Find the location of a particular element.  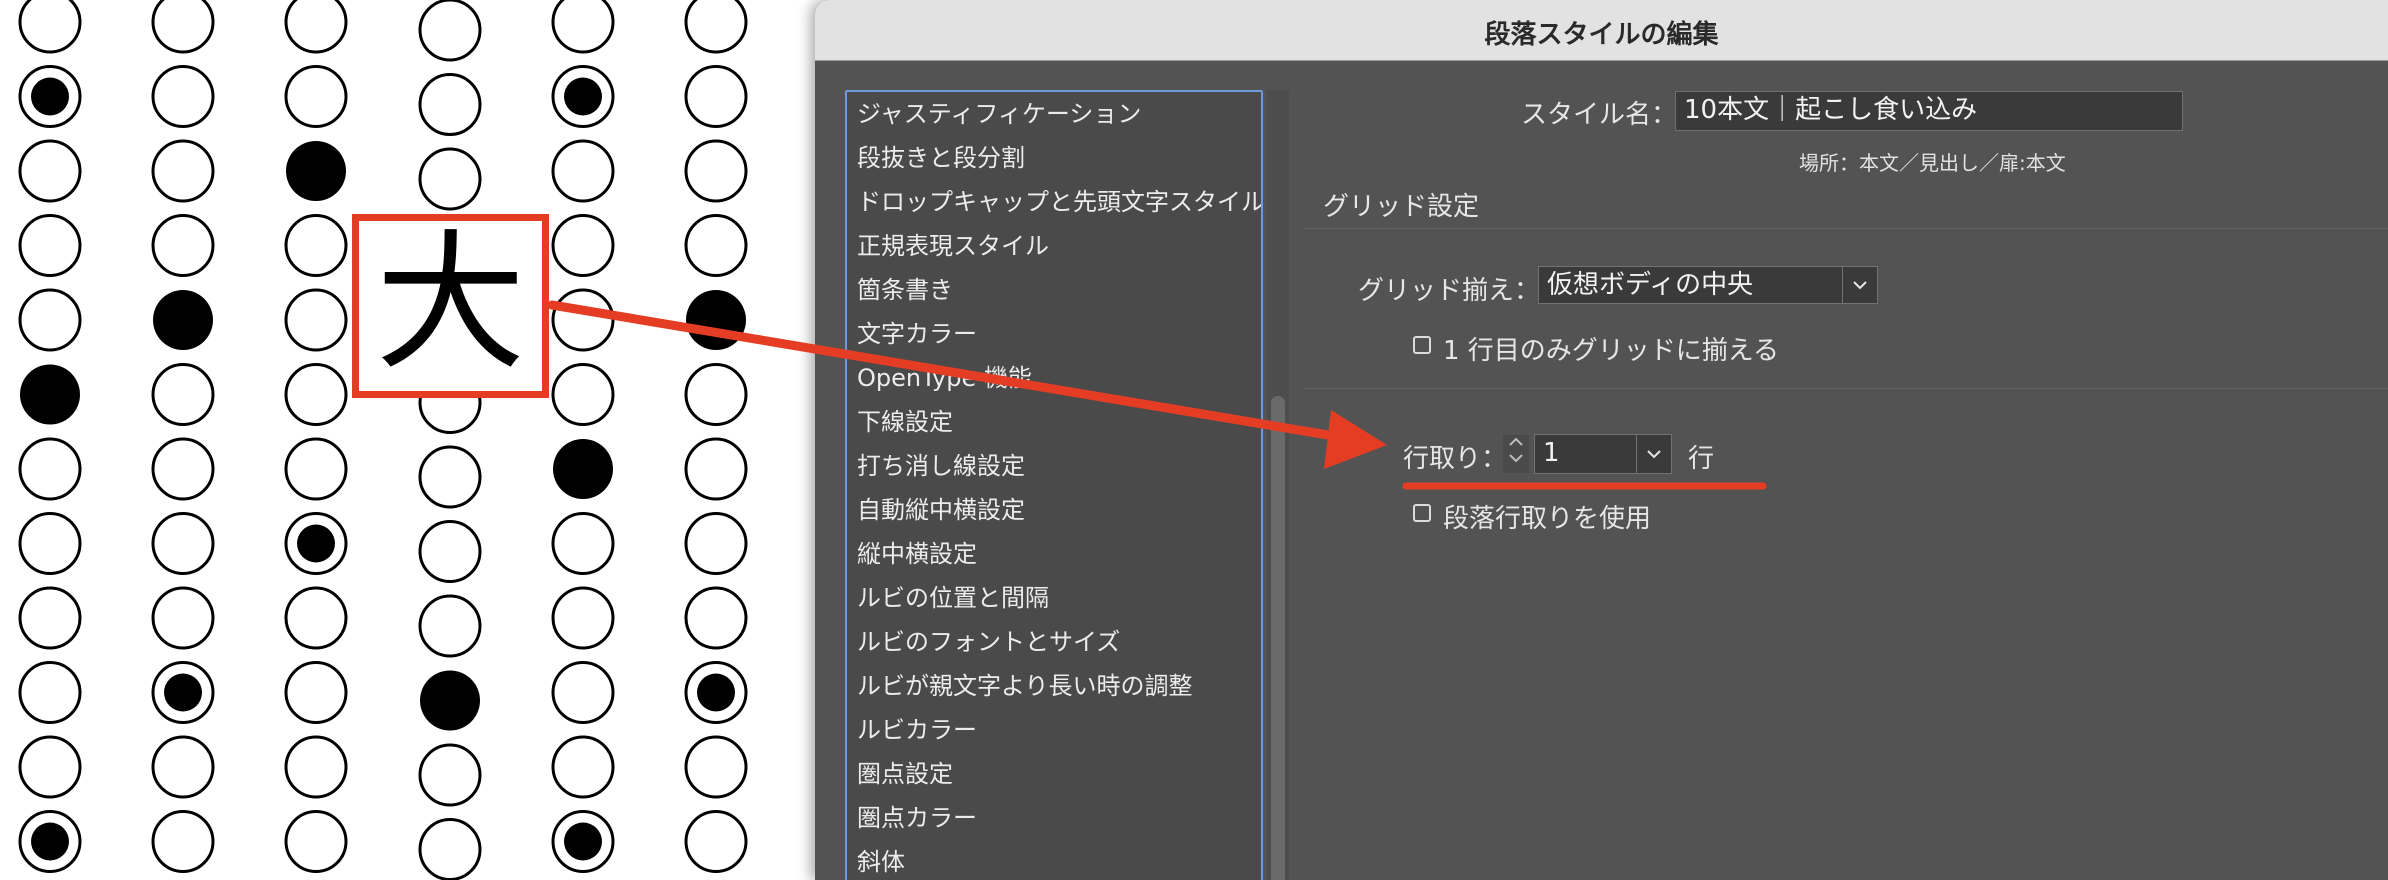

line-span-unit: 行 is located at coordinates (1701, 459).